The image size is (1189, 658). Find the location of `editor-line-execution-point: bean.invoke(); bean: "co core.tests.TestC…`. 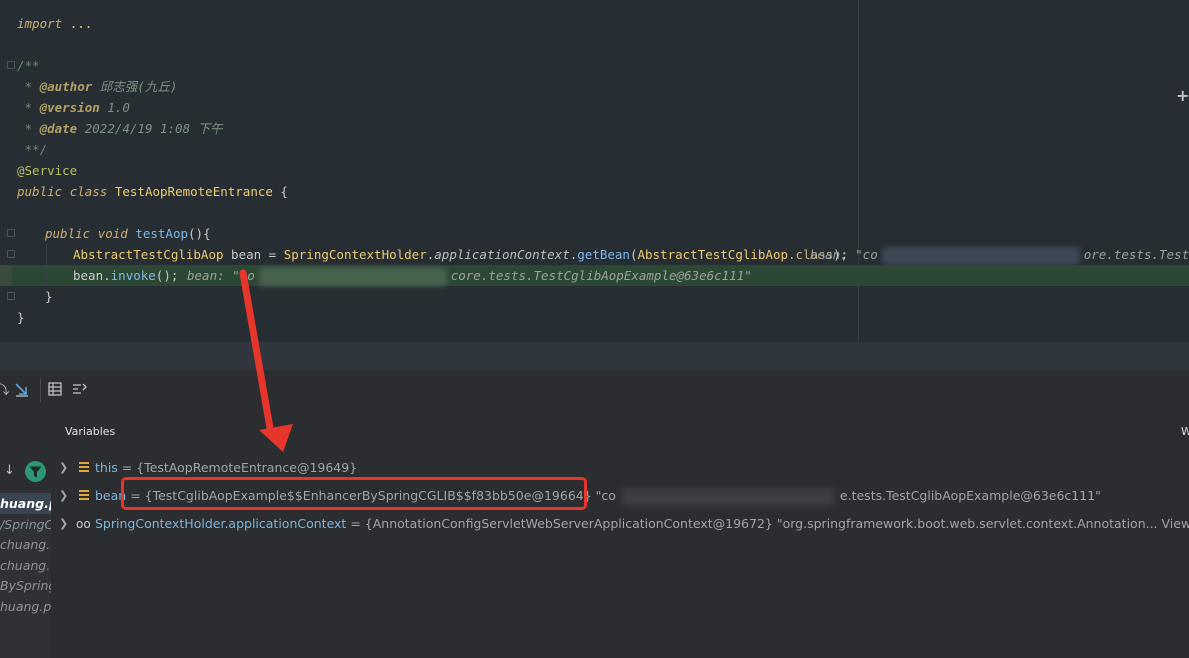

editor-line-execution-point: bean.invoke(); bean: "co core.tests.TestC… is located at coordinates (594, 275).